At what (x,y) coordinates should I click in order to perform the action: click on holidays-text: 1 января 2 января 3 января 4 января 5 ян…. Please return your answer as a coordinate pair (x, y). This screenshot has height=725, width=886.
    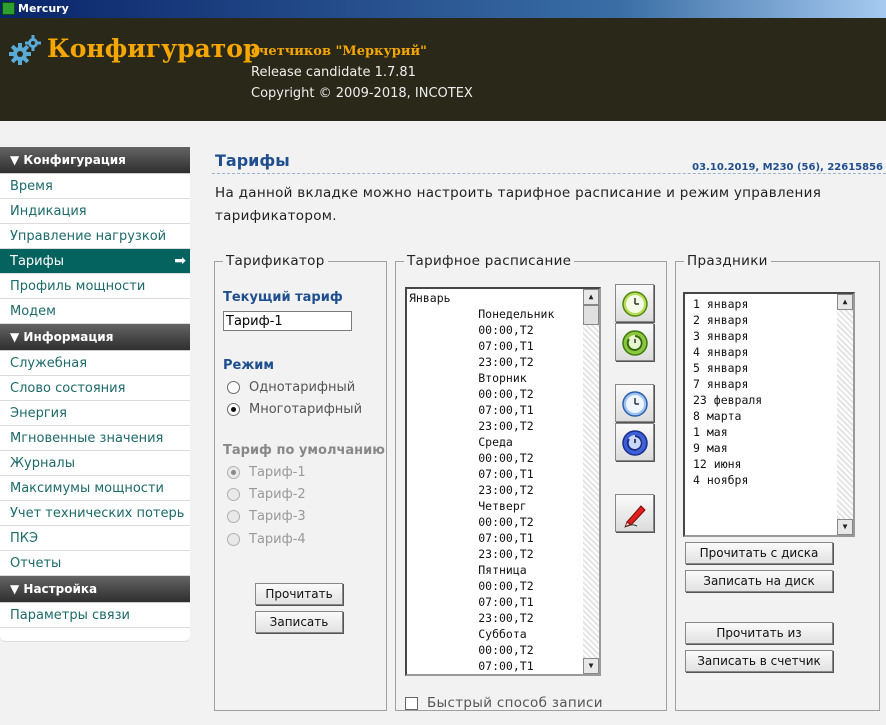
    Looking at the image, I should click on (728, 392).